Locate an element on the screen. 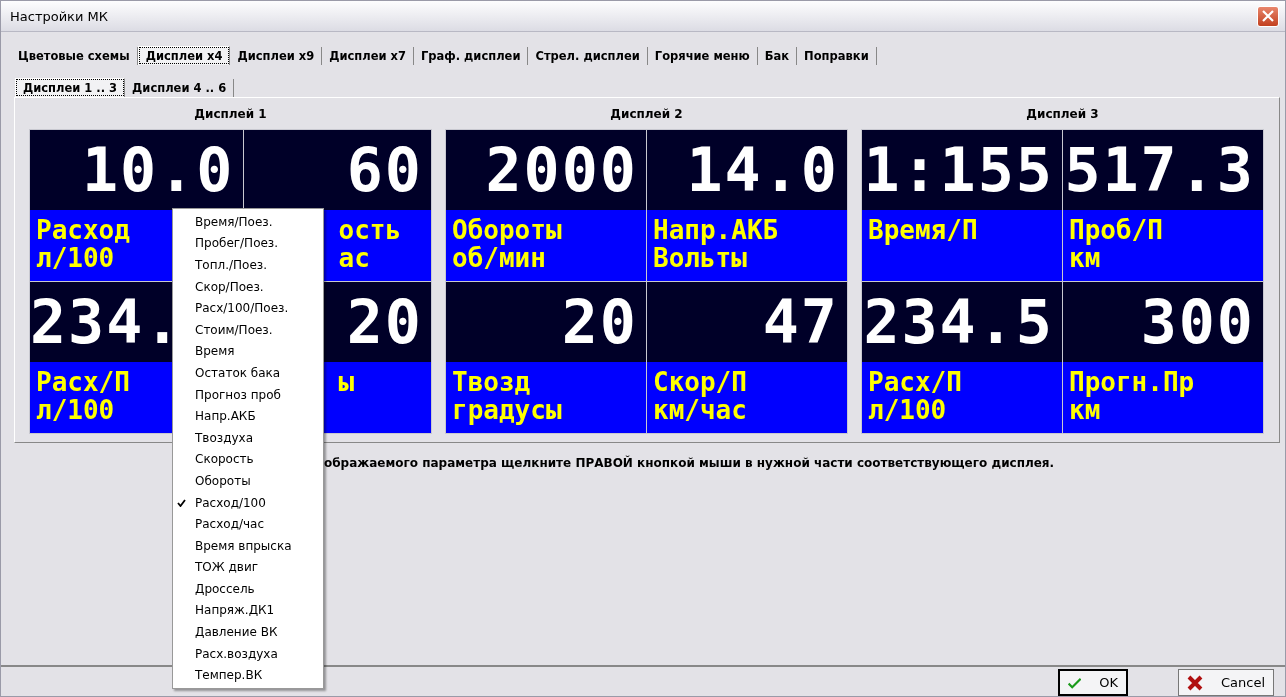 The image size is (1286, 697). instruction-text: ображаемого параметра щелкните ПРАВОЙ кнопкой мыши в нужной части соответствующего дисплея. is located at coordinates (689, 463).